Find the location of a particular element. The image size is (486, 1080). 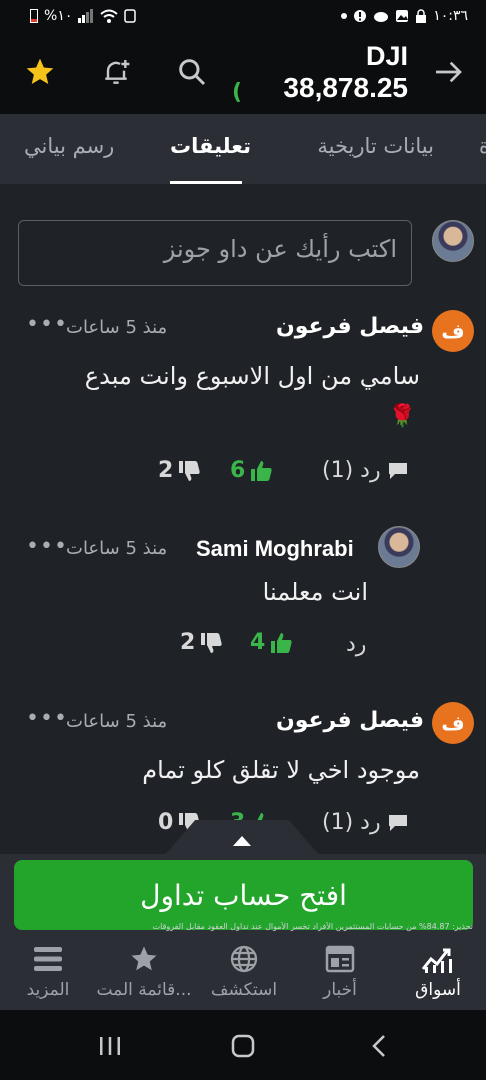

app-bar: DJI 38,878.25 ( is located at coordinates (243, 74).